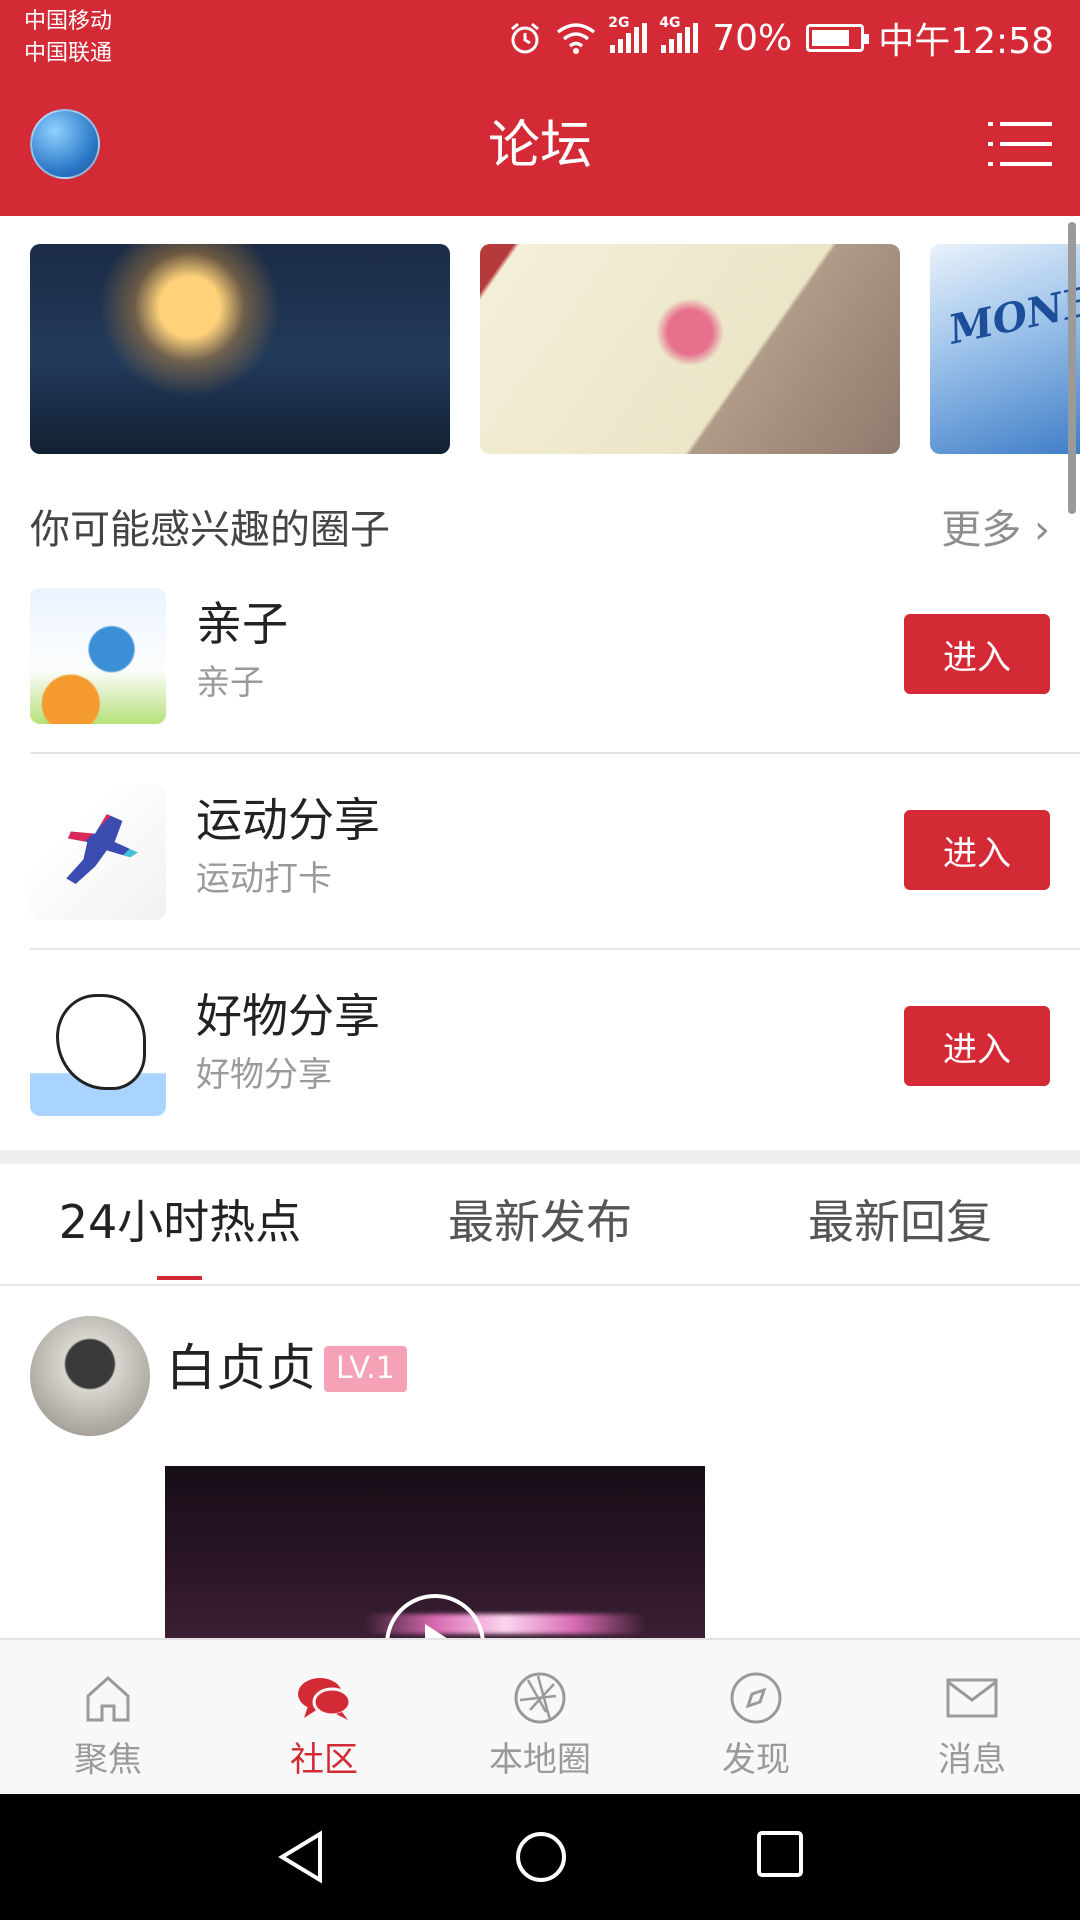  I want to click on tab-latest-posts: 最新发布, so click(540, 1224).